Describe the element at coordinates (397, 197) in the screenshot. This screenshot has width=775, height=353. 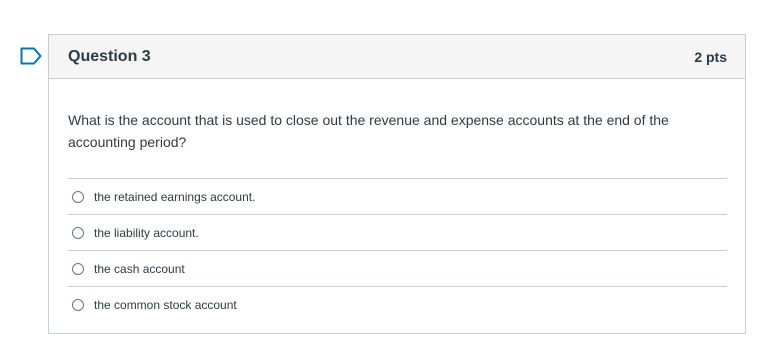
I see `answer-option: the retained earnings account.` at that location.